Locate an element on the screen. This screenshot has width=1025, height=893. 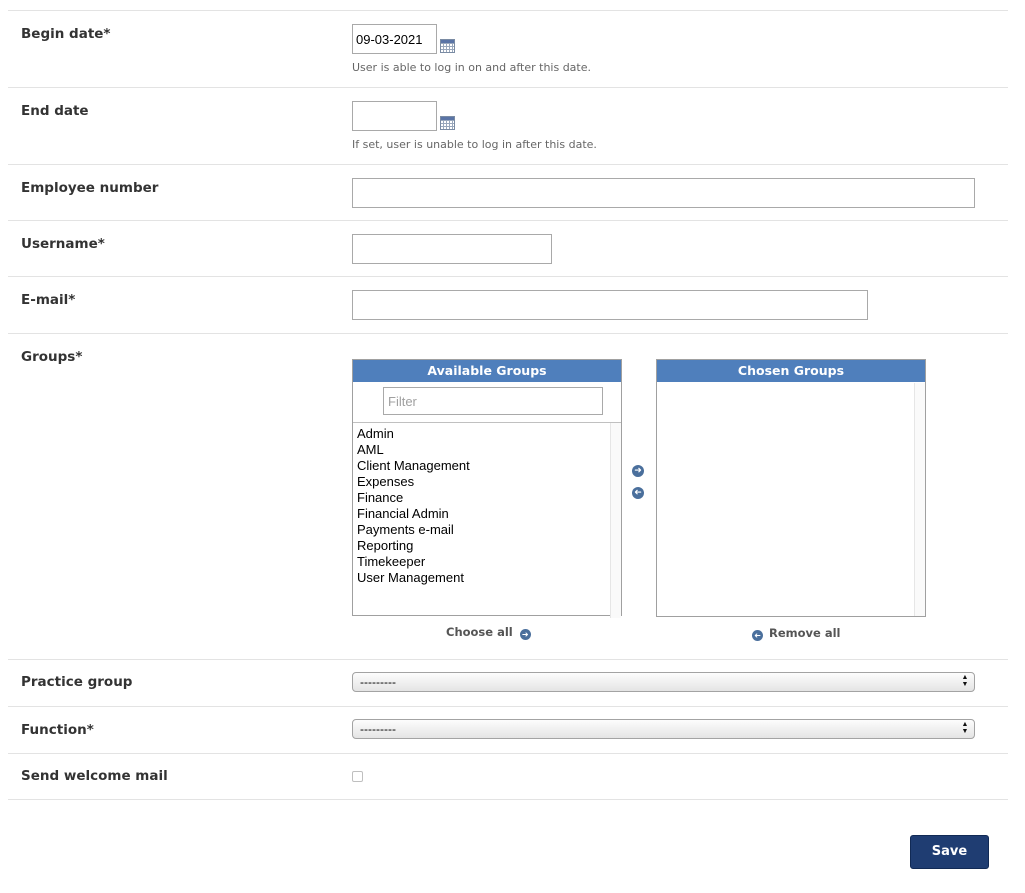
groups-label: Groups* is located at coordinates (52, 357).